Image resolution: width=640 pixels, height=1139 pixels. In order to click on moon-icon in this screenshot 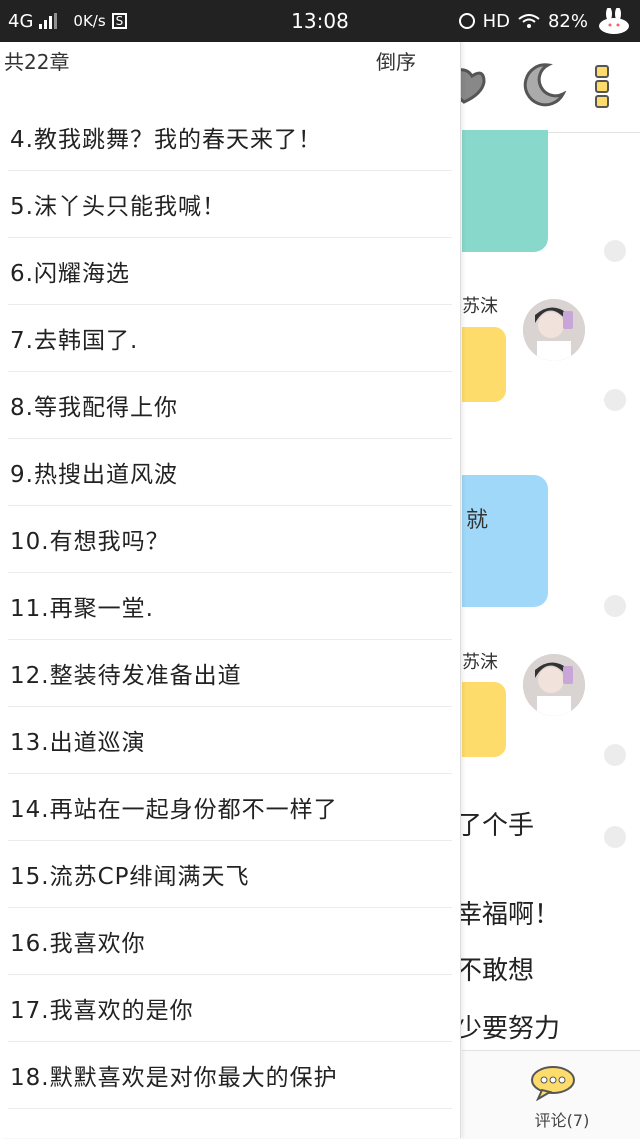, I will do `click(543, 85)`.